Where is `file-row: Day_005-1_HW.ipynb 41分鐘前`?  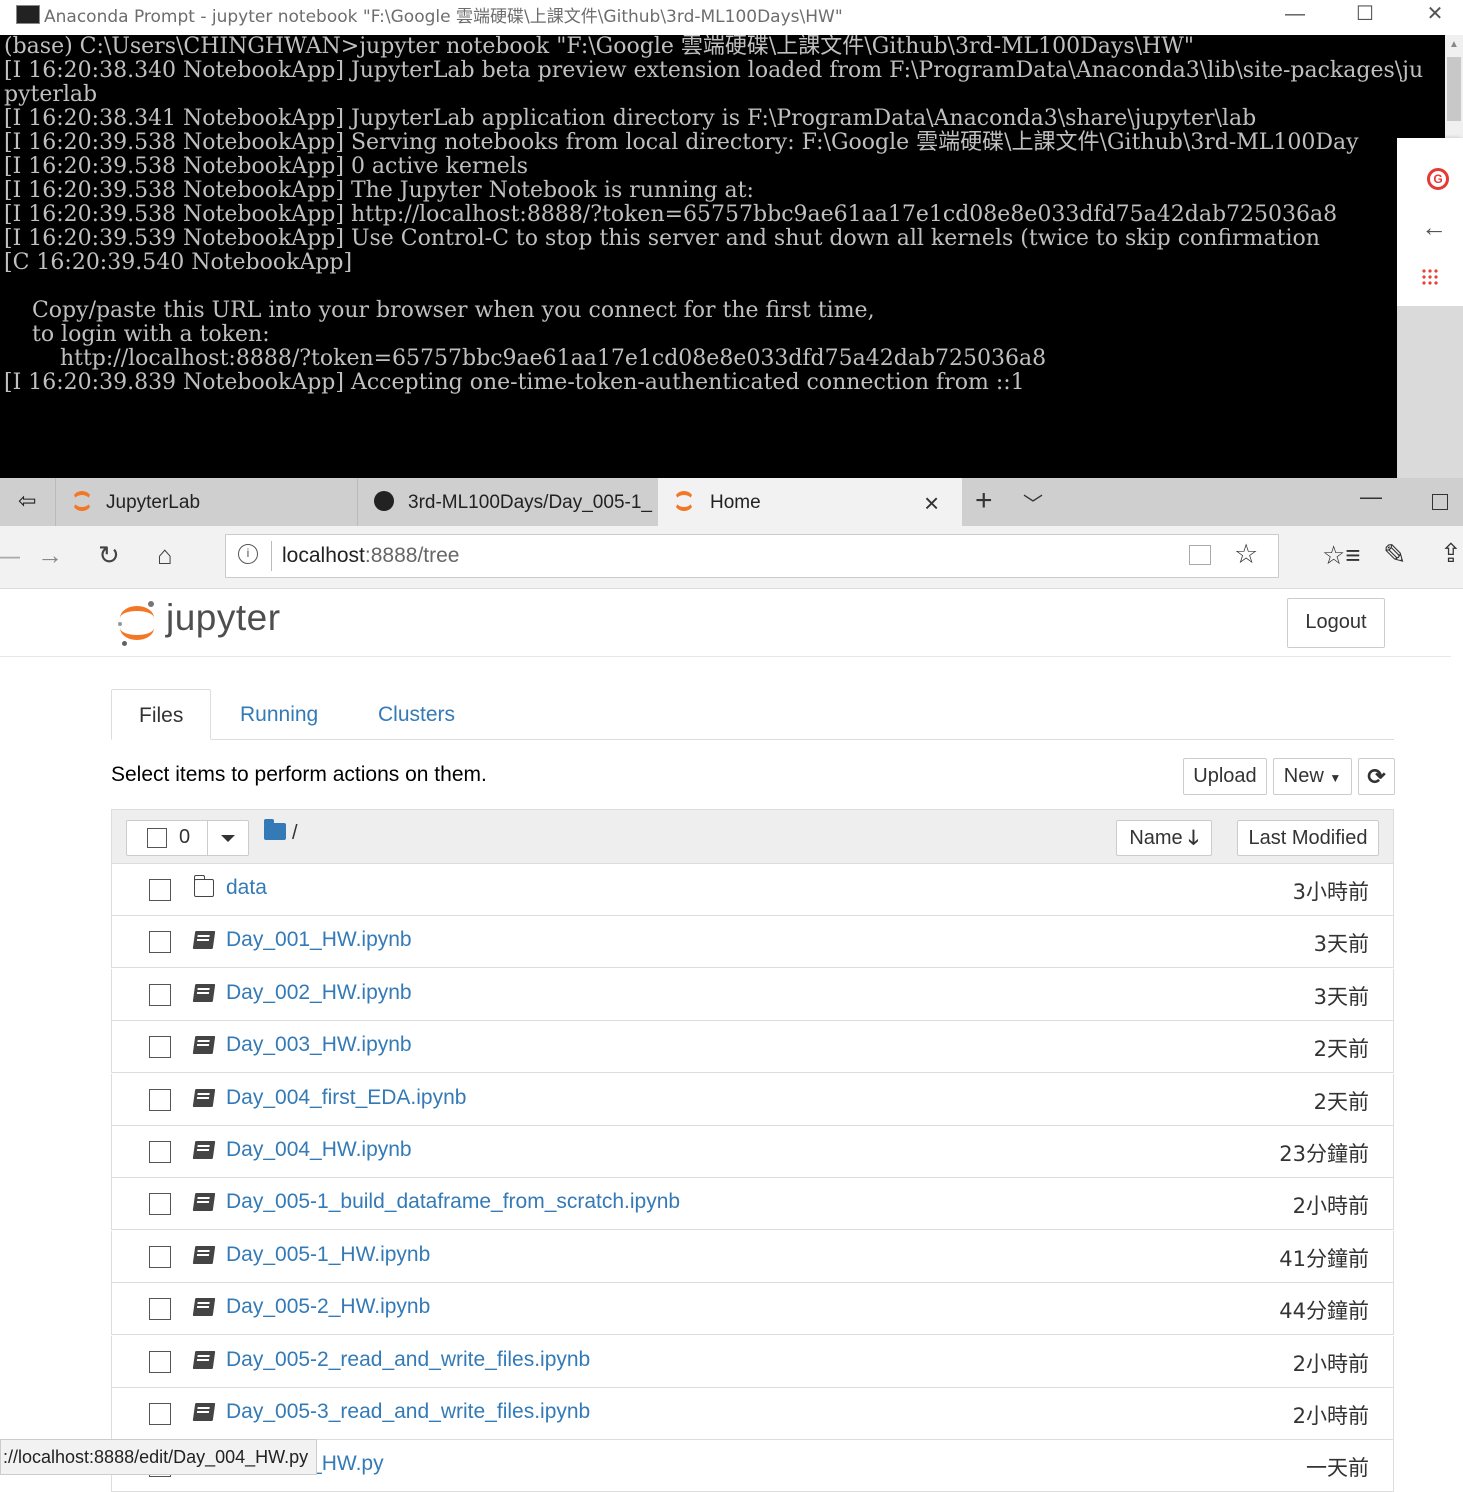 file-row: Day_005-1_HW.ipynb 41分鐘前 is located at coordinates (752, 1257).